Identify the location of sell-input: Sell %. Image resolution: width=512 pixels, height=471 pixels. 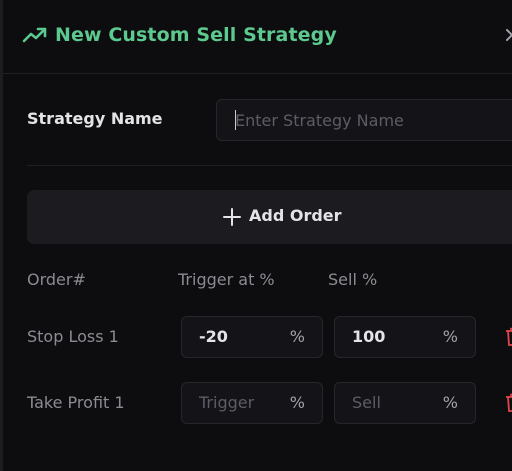
(405, 403).